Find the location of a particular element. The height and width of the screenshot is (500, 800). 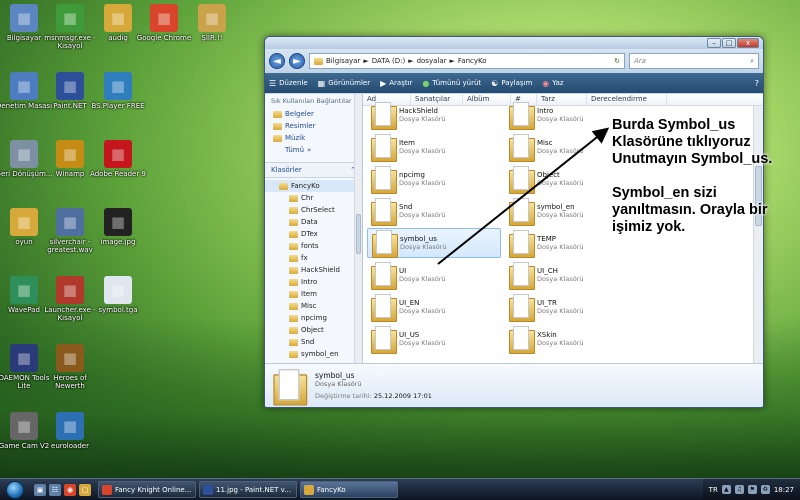

search-input: Ara ⌕ is located at coordinates (694, 61).